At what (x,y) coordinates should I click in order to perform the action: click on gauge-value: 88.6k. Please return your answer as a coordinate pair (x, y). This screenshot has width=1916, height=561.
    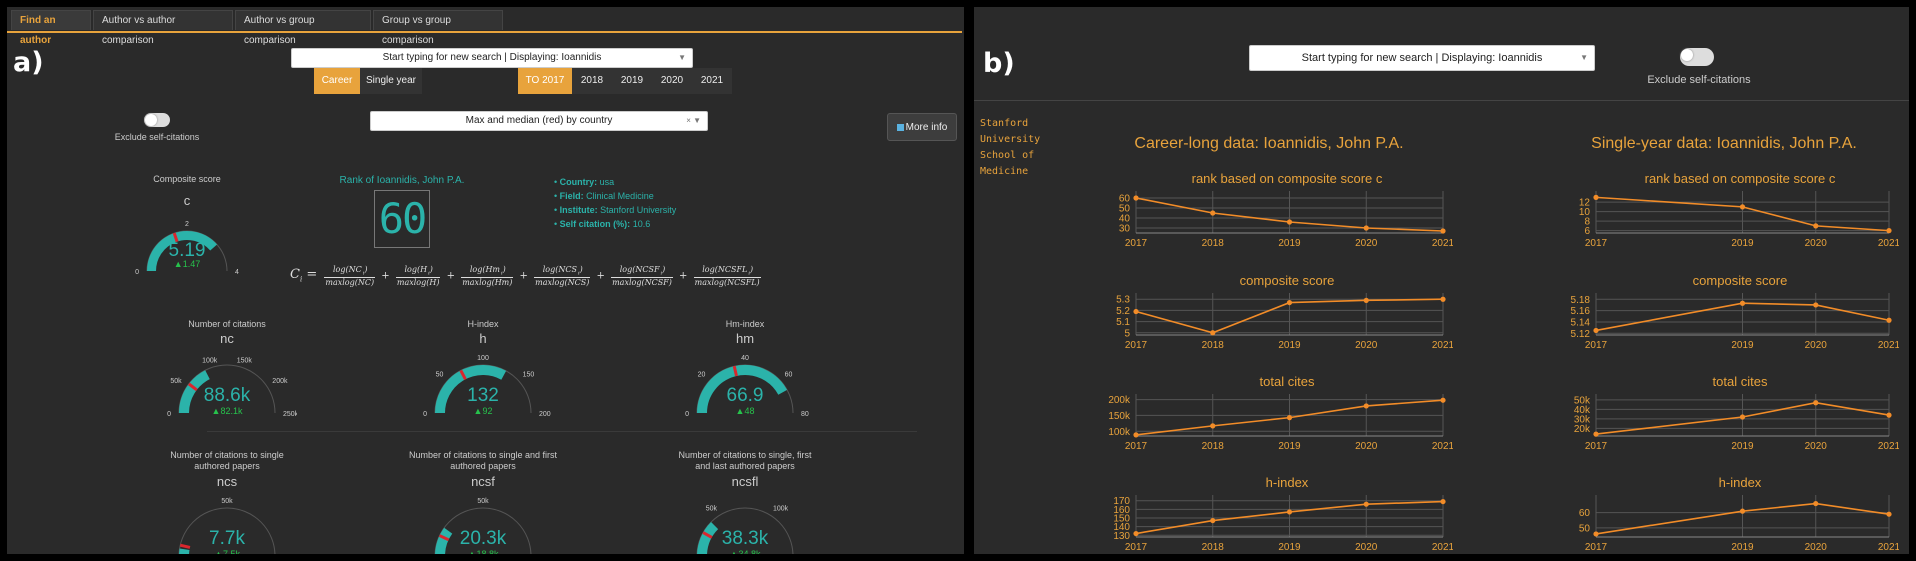
    Looking at the image, I should click on (227, 395).